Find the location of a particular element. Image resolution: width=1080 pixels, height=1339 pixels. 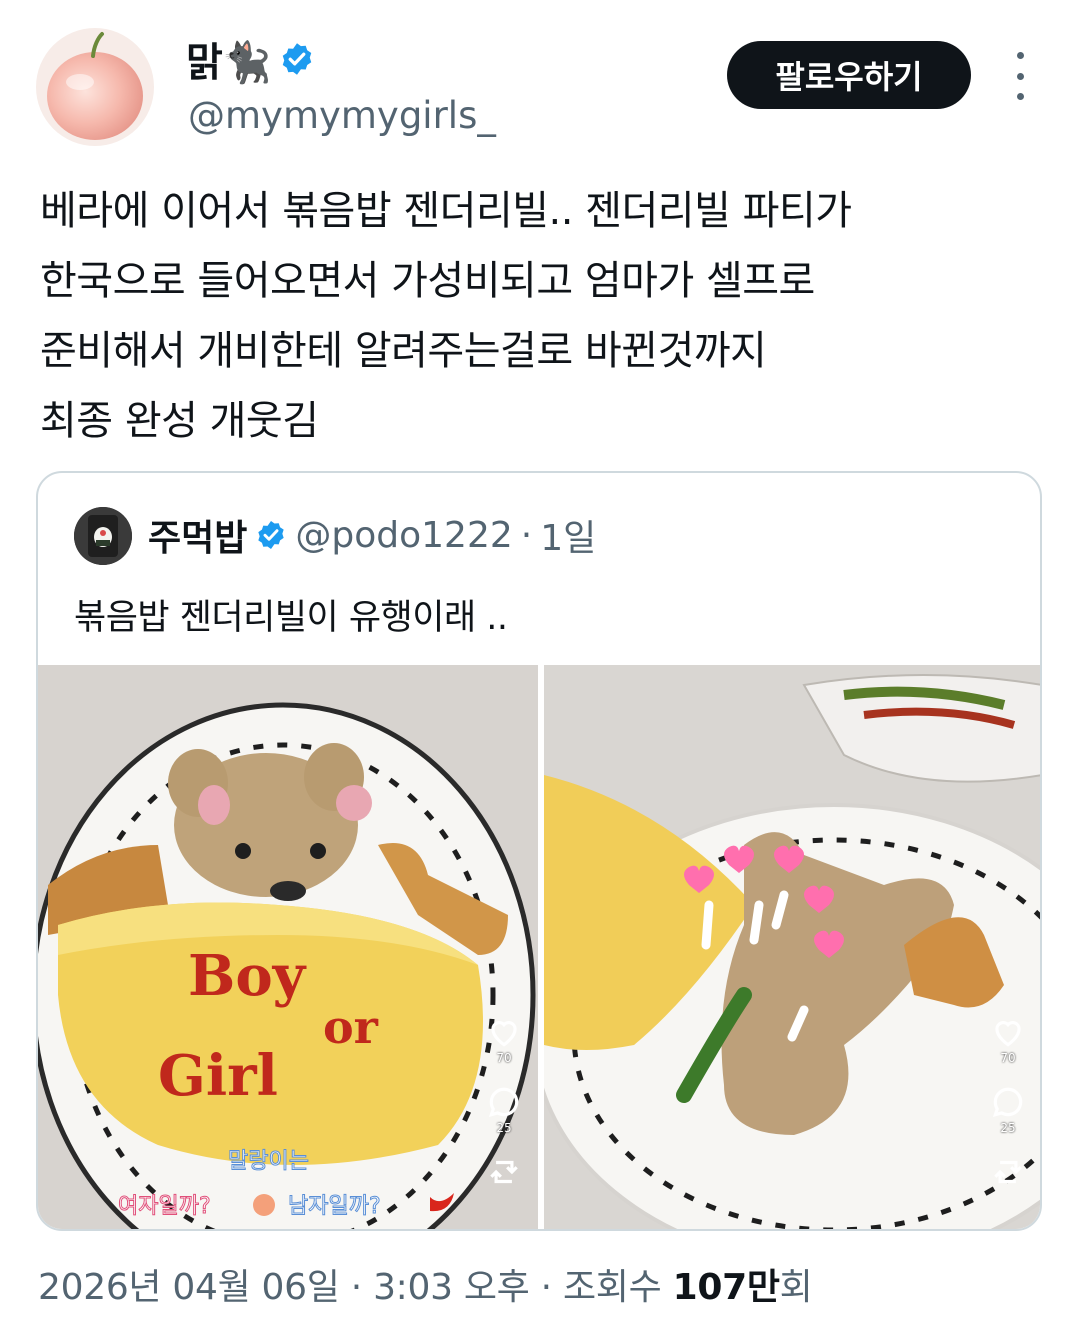

media1-overlay: 70 25 is located at coordinates (504, 1102).